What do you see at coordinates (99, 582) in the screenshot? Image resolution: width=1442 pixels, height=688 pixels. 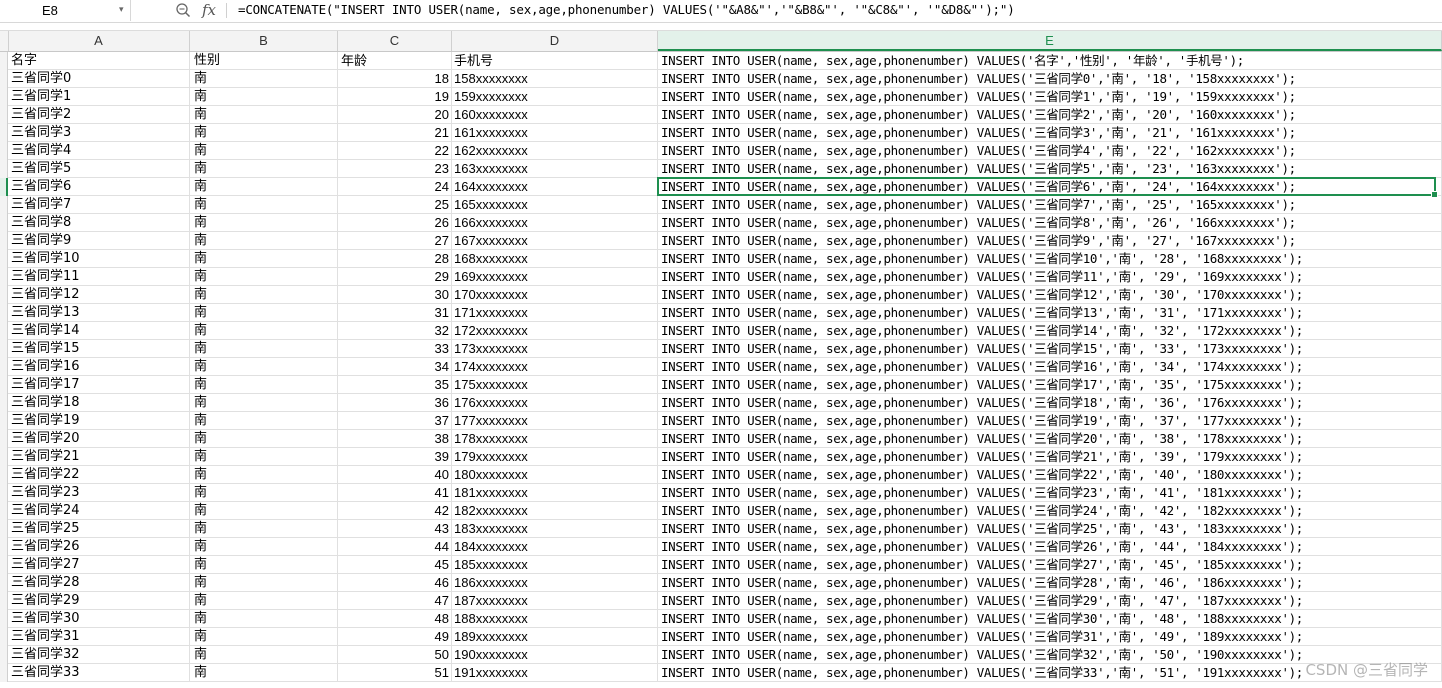 I see `cell-a: 三省同学28` at bounding box center [99, 582].